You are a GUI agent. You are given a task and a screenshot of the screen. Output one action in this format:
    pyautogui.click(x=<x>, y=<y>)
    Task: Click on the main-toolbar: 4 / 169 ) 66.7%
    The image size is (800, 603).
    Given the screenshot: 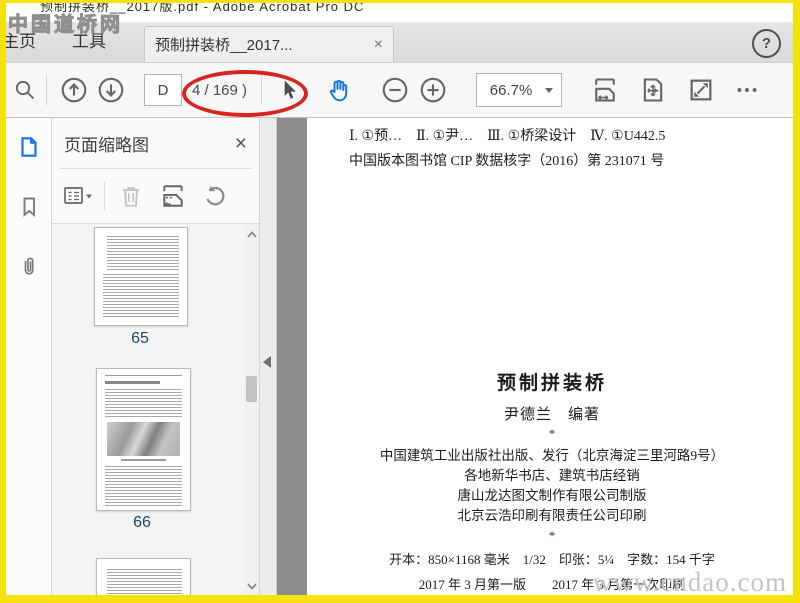 What is the action you would take?
    pyautogui.click(x=399, y=90)
    